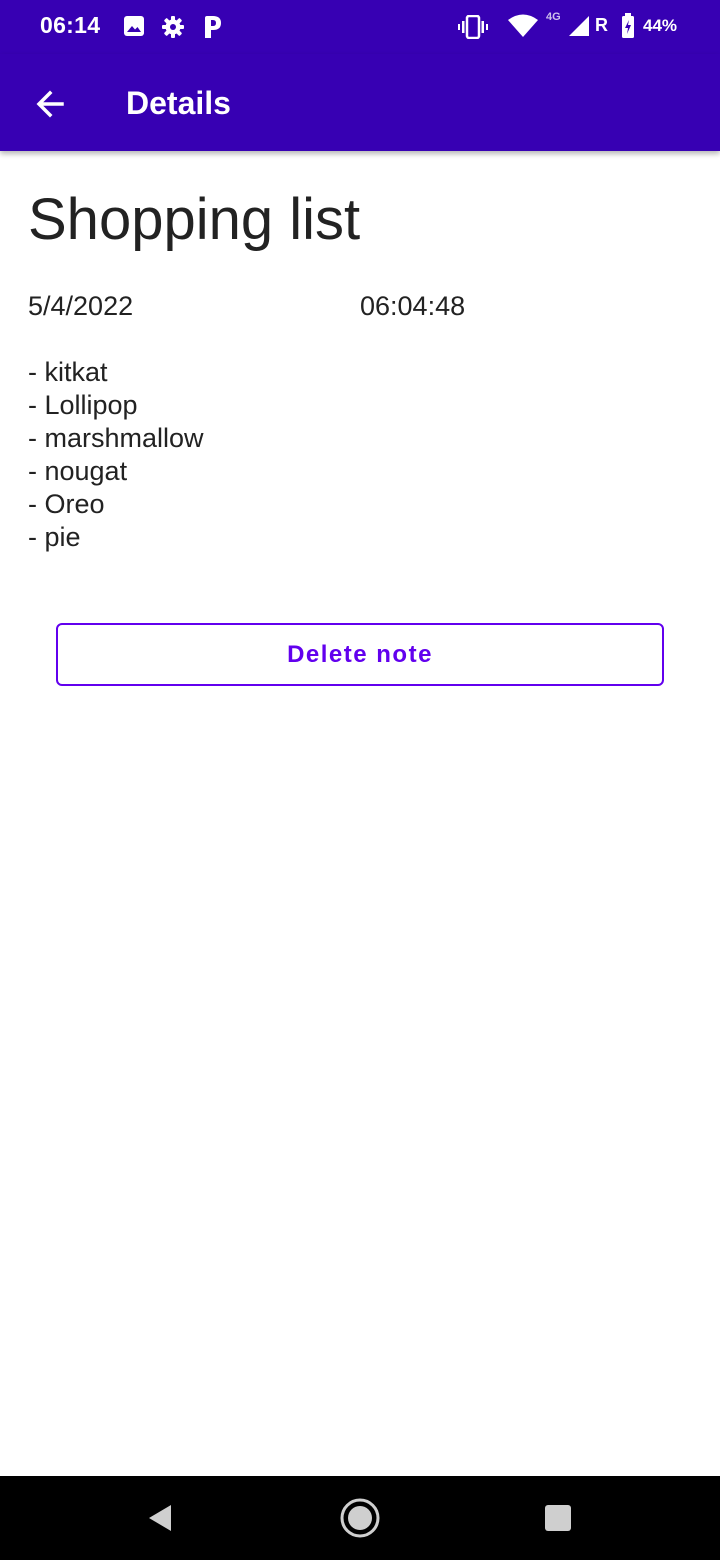  What do you see at coordinates (81, 306) in the screenshot?
I see `note-date: 5/4/2022` at bounding box center [81, 306].